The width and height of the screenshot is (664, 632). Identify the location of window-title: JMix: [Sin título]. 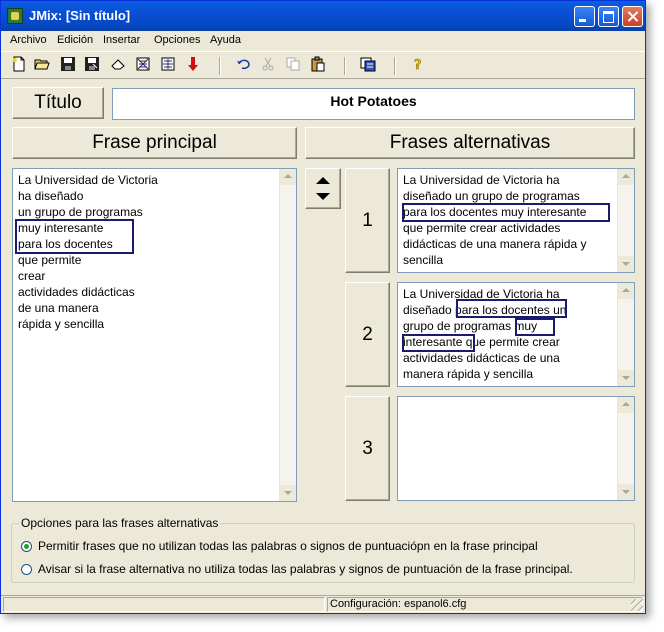
(80, 15).